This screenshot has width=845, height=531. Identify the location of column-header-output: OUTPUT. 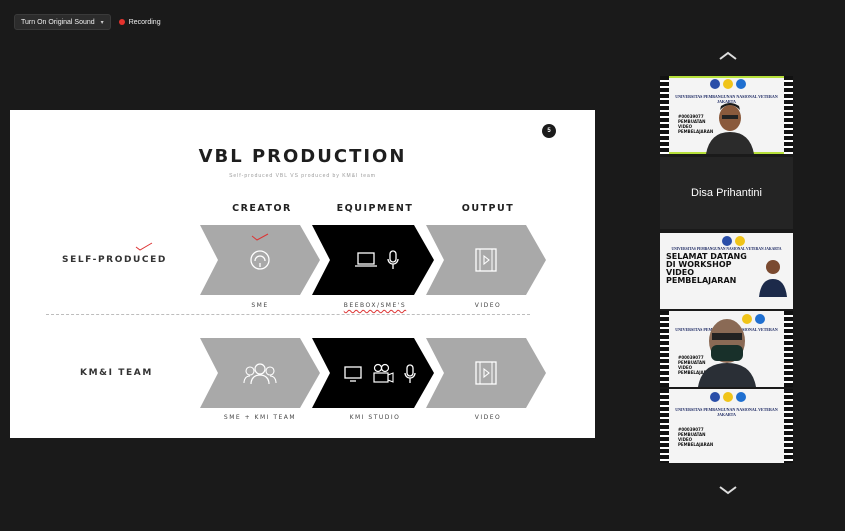
(488, 208).